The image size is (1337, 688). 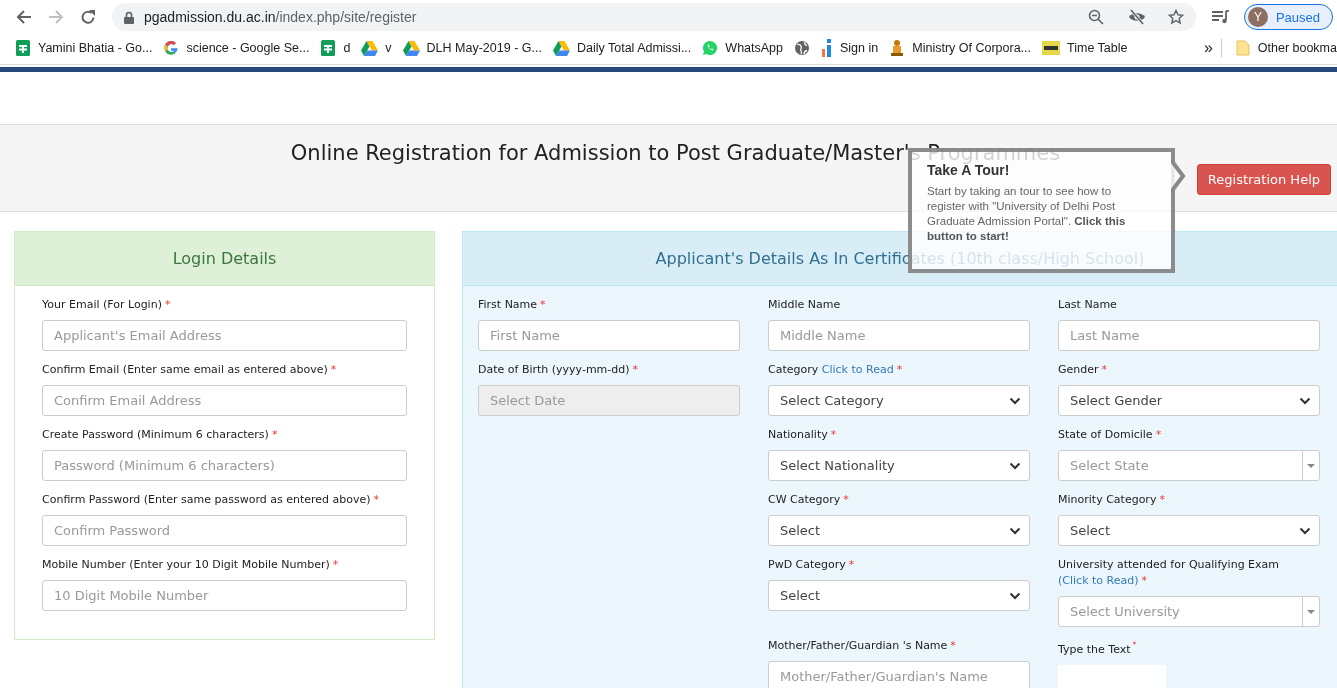 I want to click on globe-icon, so click(x=802, y=48).